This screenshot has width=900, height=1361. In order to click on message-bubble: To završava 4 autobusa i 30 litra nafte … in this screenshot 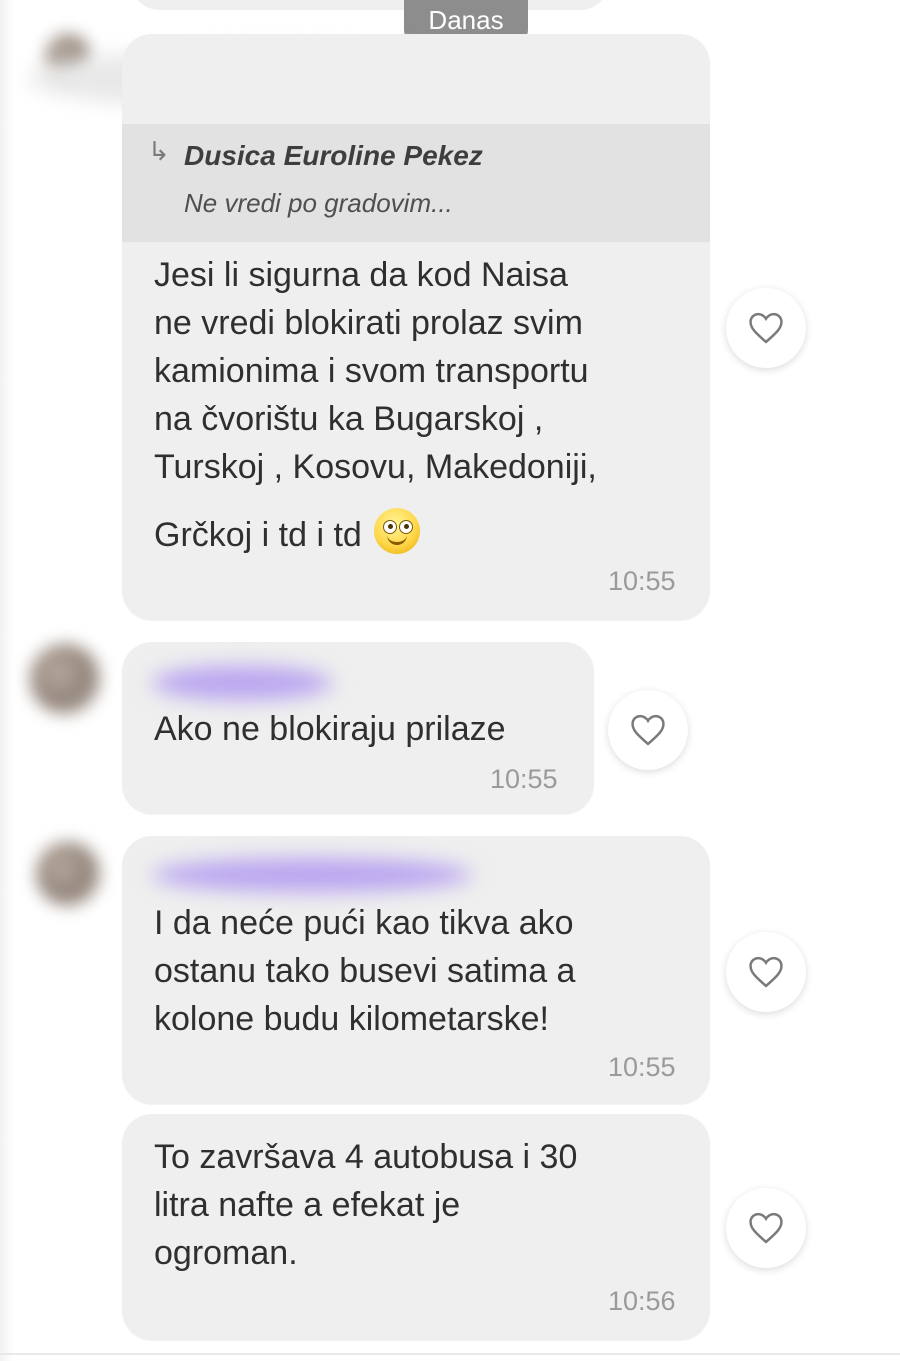, I will do `click(416, 1227)`.